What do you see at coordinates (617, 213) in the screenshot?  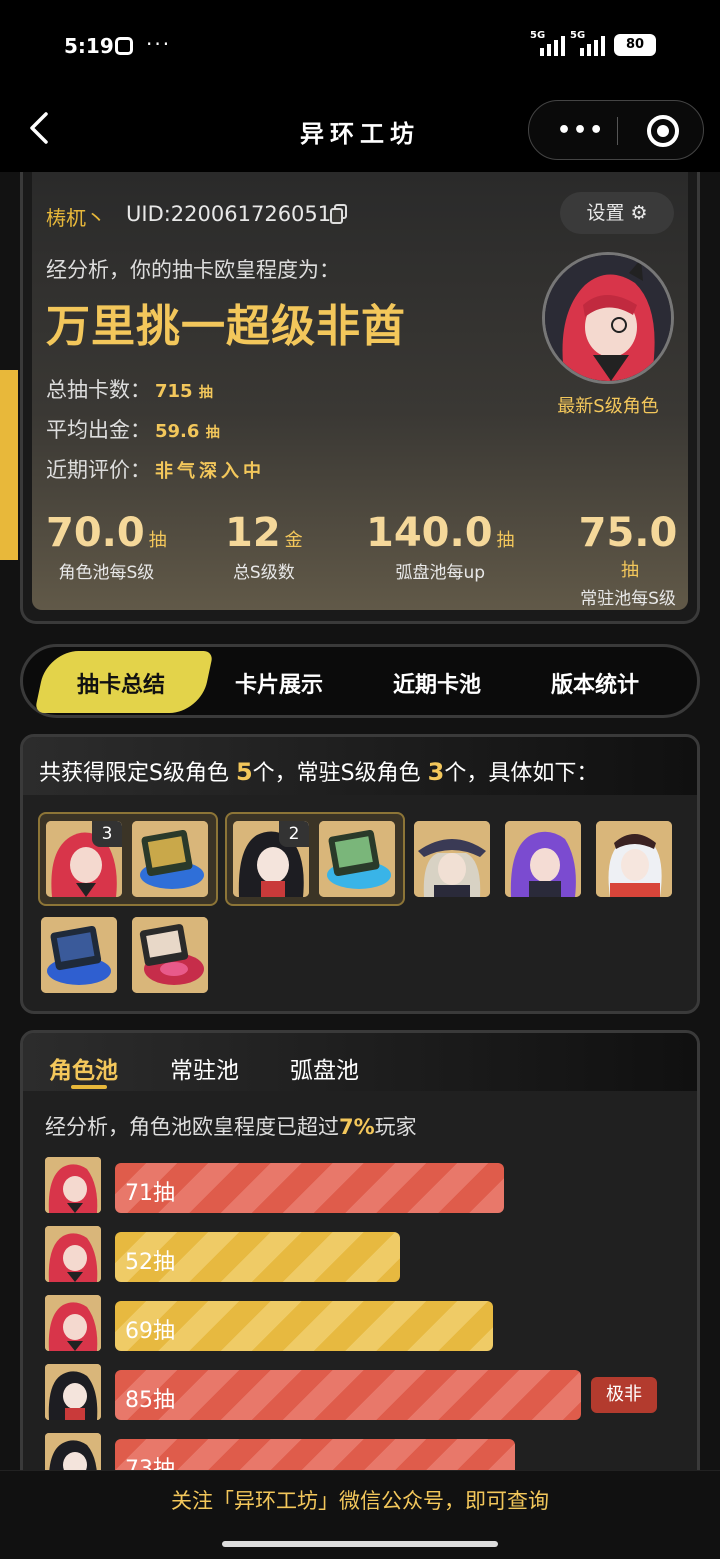 I see `settings-button: 设置 ⚙` at bounding box center [617, 213].